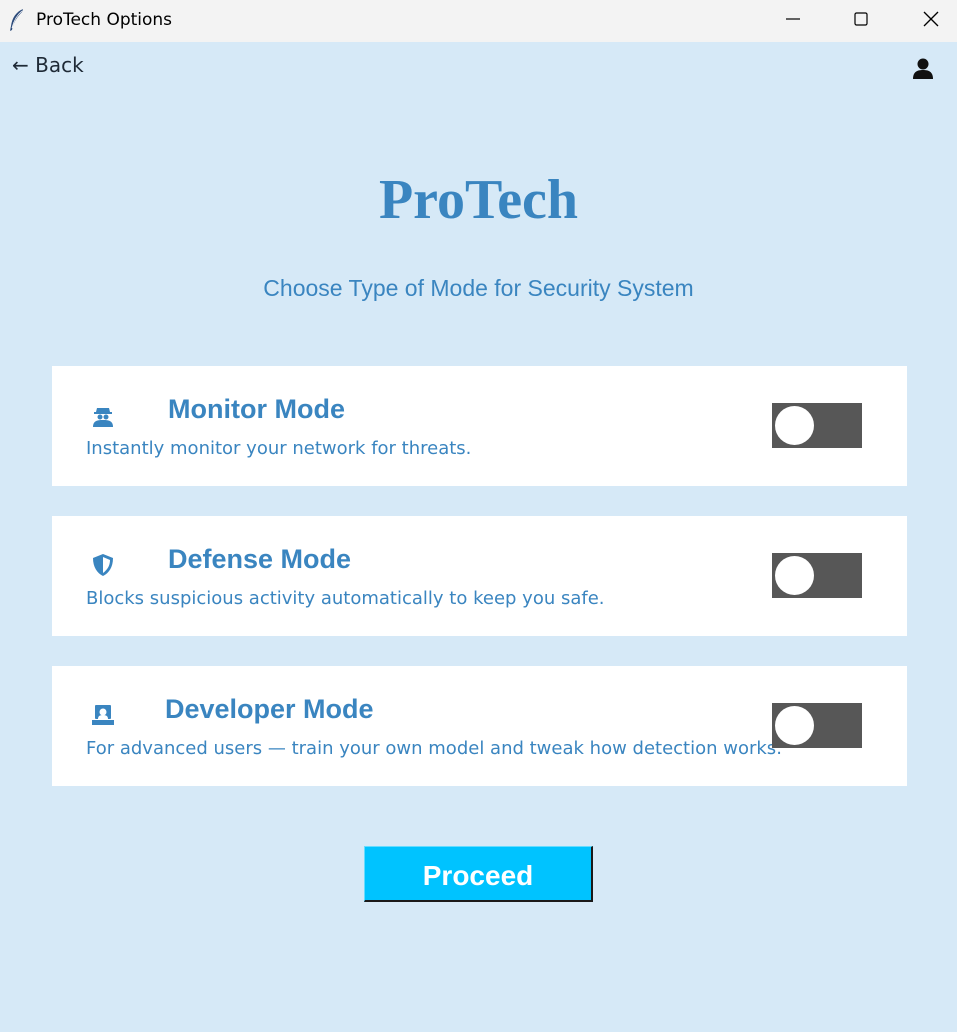 This screenshot has height=1032, width=957. I want to click on maximize-button, so click(861, 21).